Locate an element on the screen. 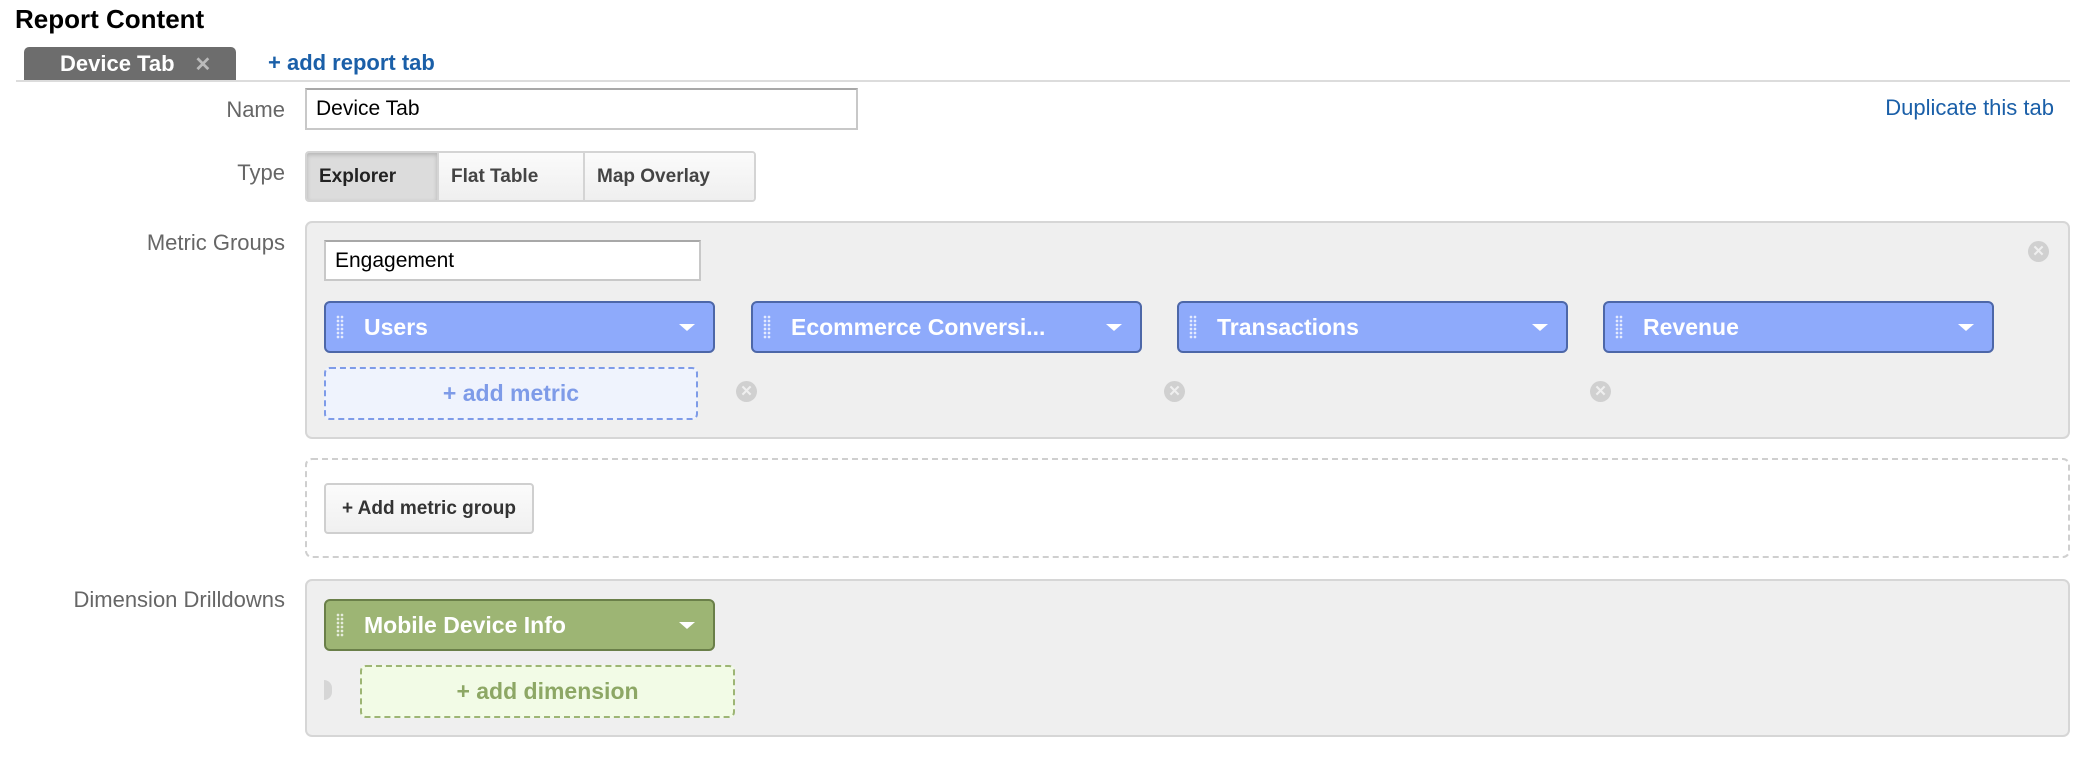 The height and width of the screenshot is (760, 2090). metric-label: Users is located at coordinates (396, 326).